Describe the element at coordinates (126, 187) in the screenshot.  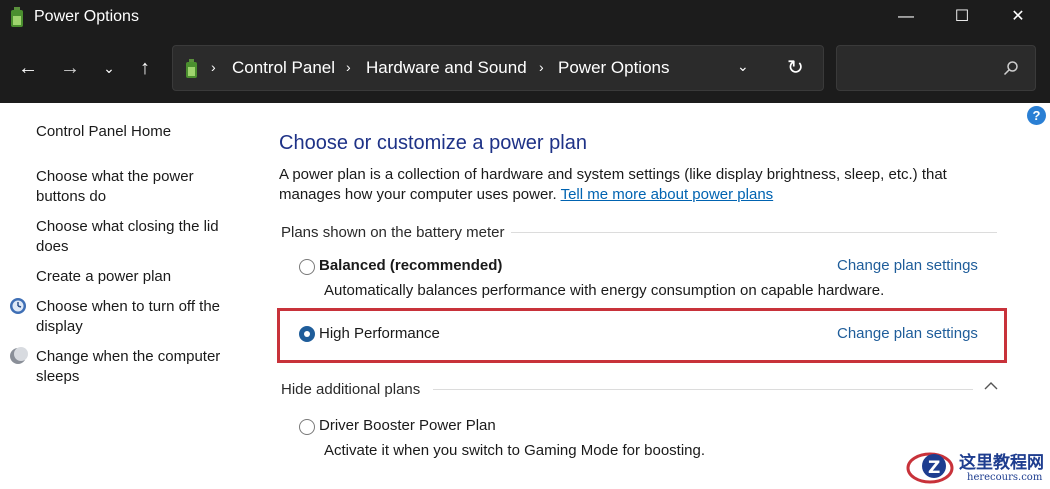
I see `sidebar-item-power-buttons: Choose what the power buttons do` at that location.